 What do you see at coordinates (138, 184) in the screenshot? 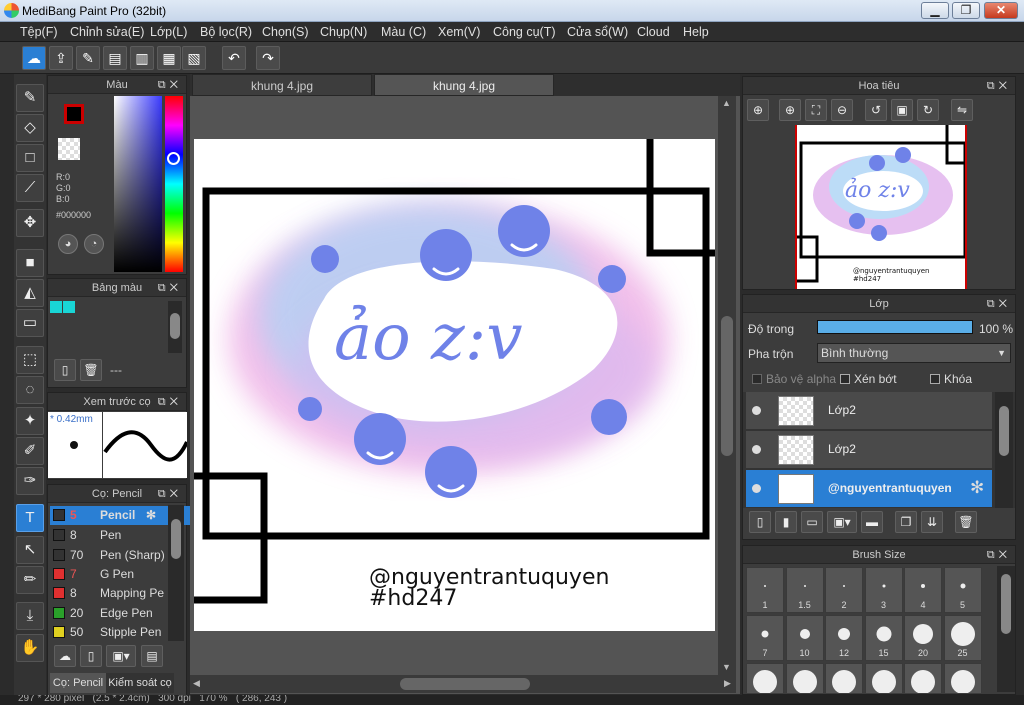
I see `saturation-box` at bounding box center [138, 184].